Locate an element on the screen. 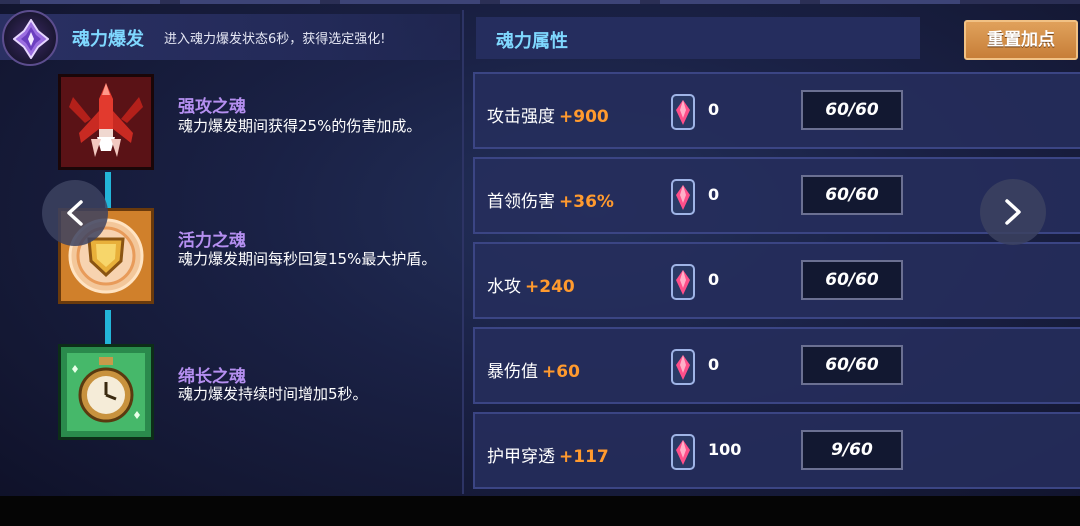  red-rocket-icon is located at coordinates (106, 122).